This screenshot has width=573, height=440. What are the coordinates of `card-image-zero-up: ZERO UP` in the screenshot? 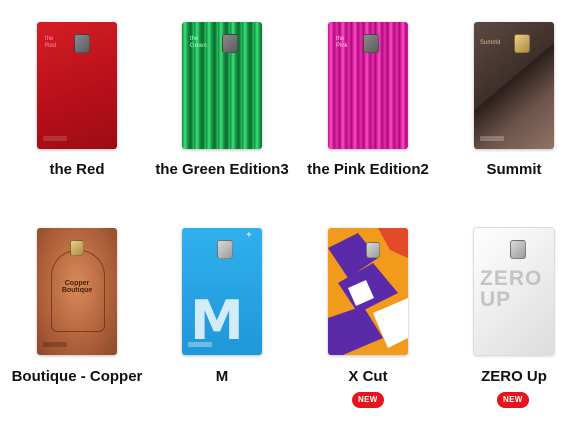 It's located at (514, 291).